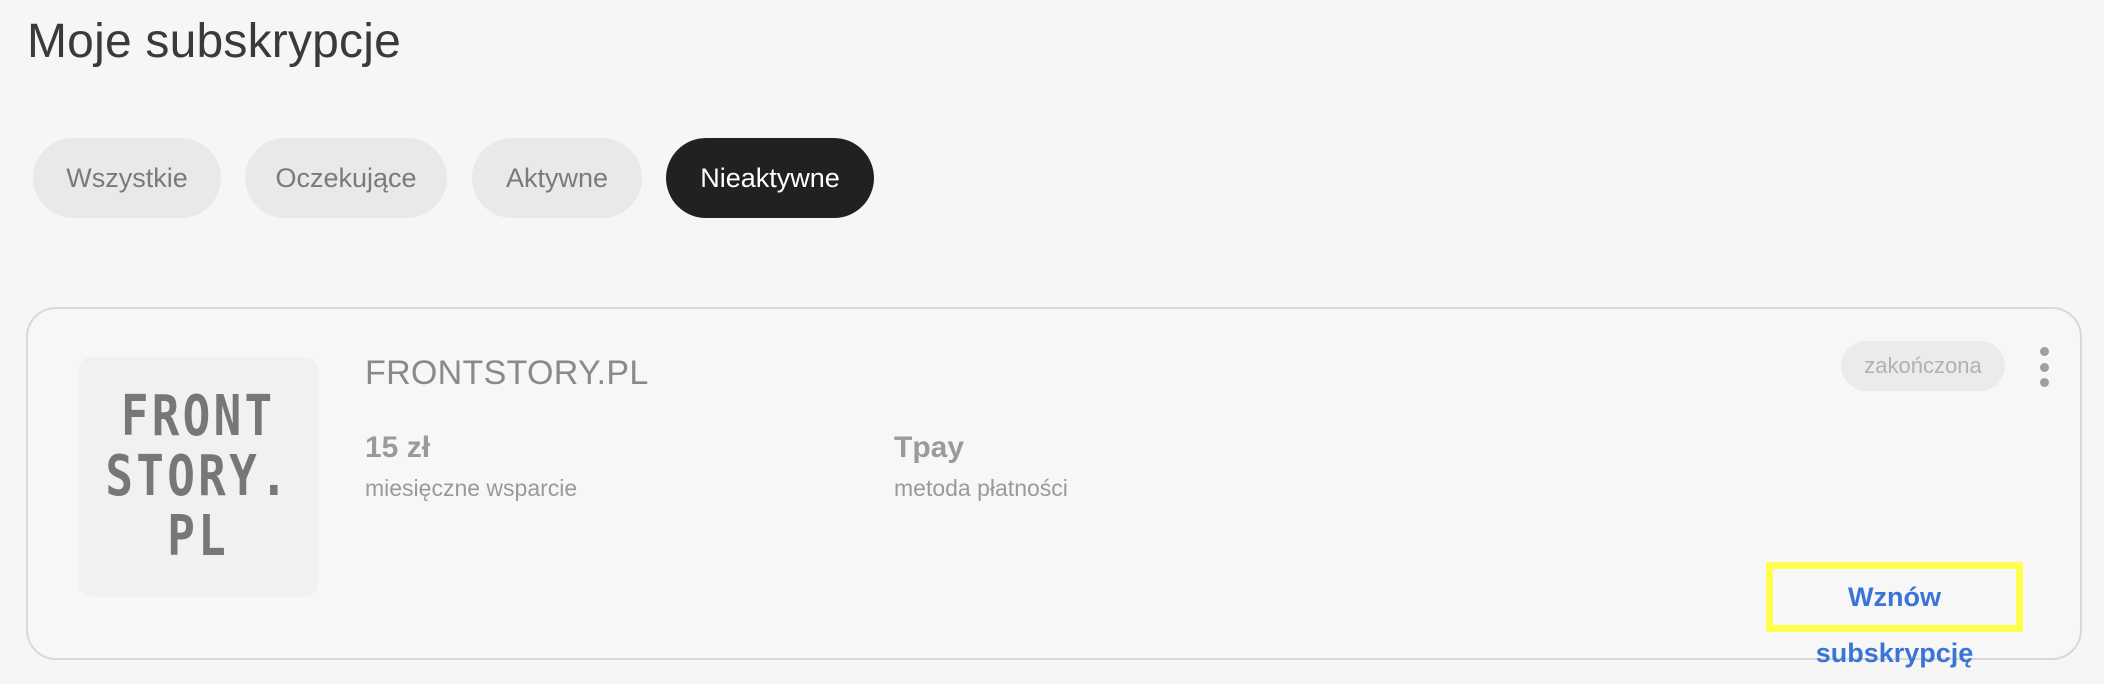 This screenshot has height=684, width=2104. I want to click on resume-subscription-button: Wznów subskrypcję, so click(1894, 615).